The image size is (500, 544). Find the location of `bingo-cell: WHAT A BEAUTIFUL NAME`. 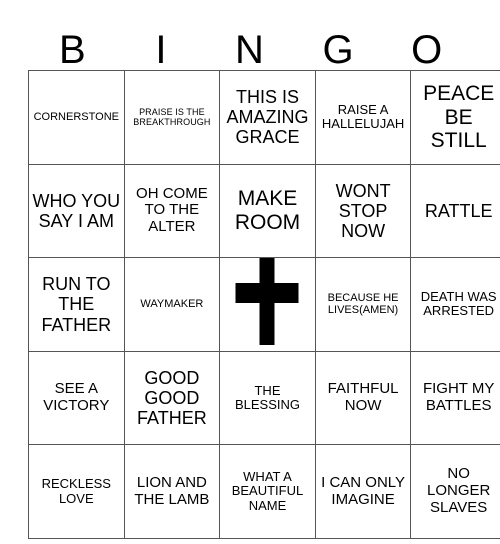

bingo-cell: WHAT A BEAUTIFUL NAME is located at coordinates (267, 491).